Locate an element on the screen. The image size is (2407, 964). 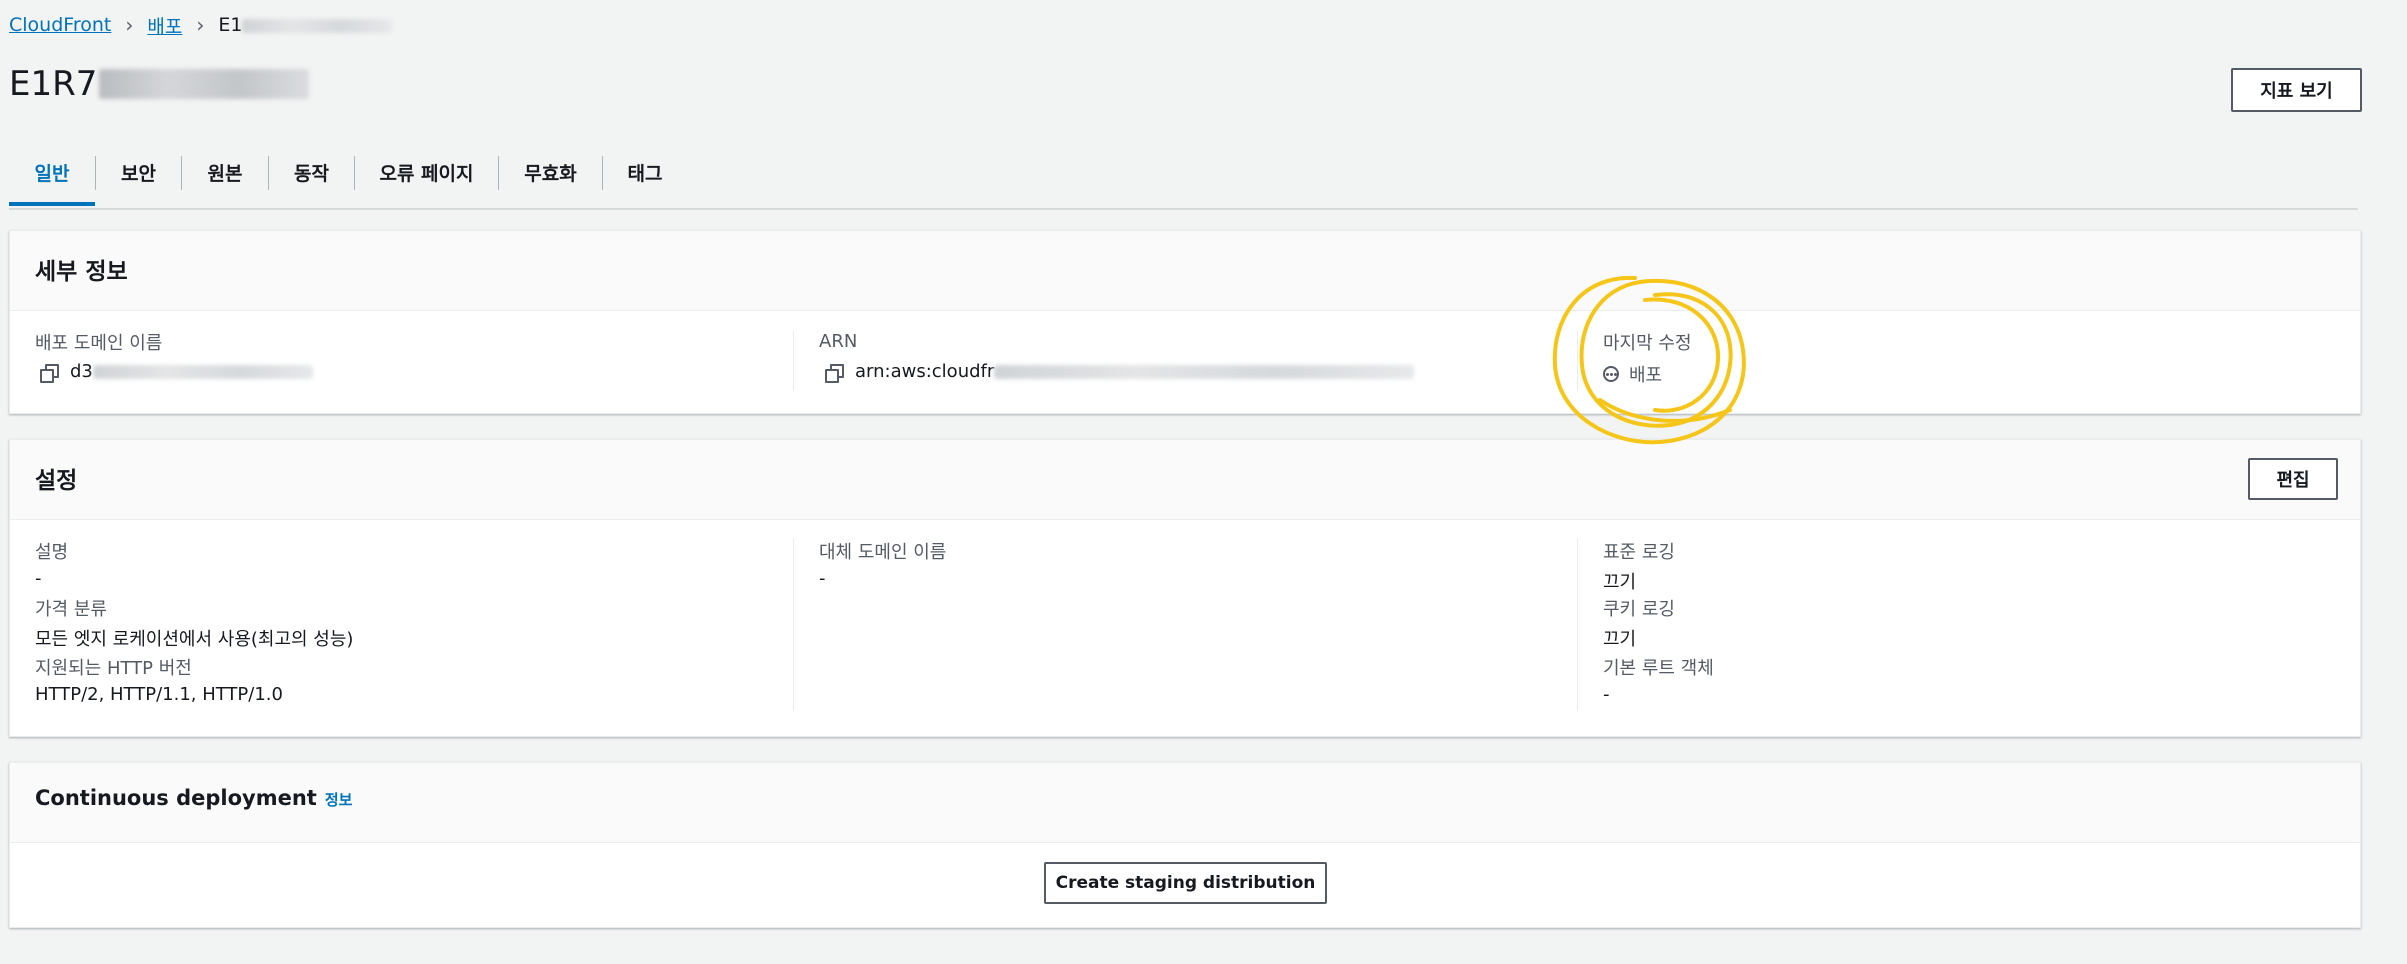
details-panel-header: 세부 정보 is located at coordinates (1185, 271).